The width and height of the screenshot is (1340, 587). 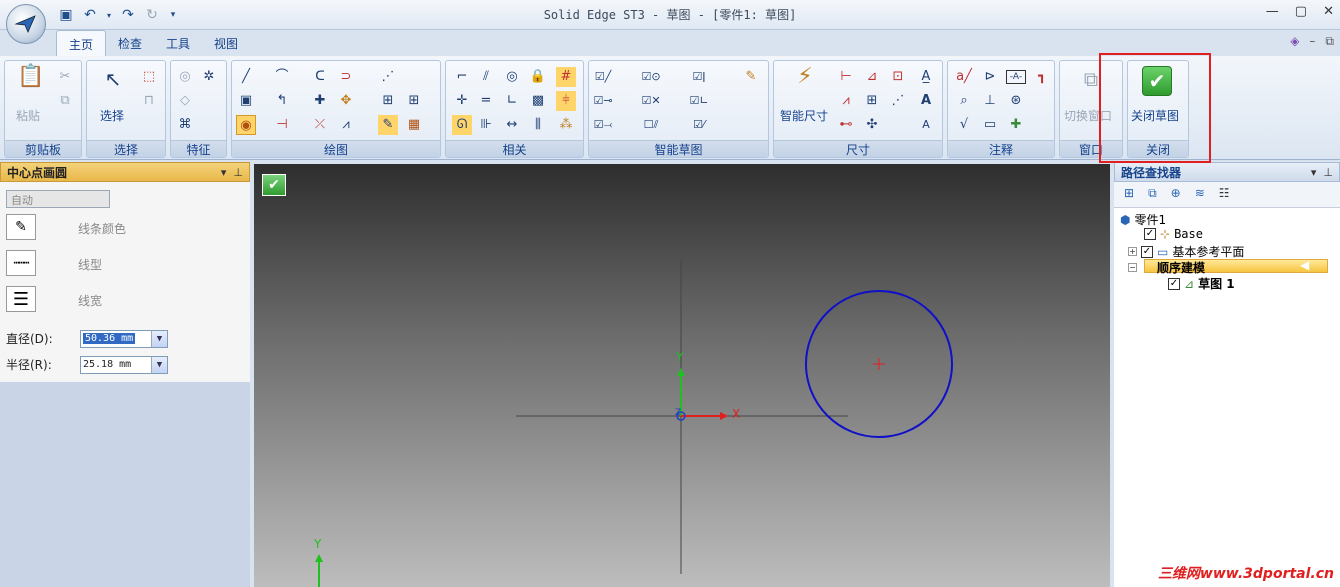 What do you see at coordinates (159, 365) in the screenshot?
I see `radius-dropdown-icon: ▼` at bounding box center [159, 365].